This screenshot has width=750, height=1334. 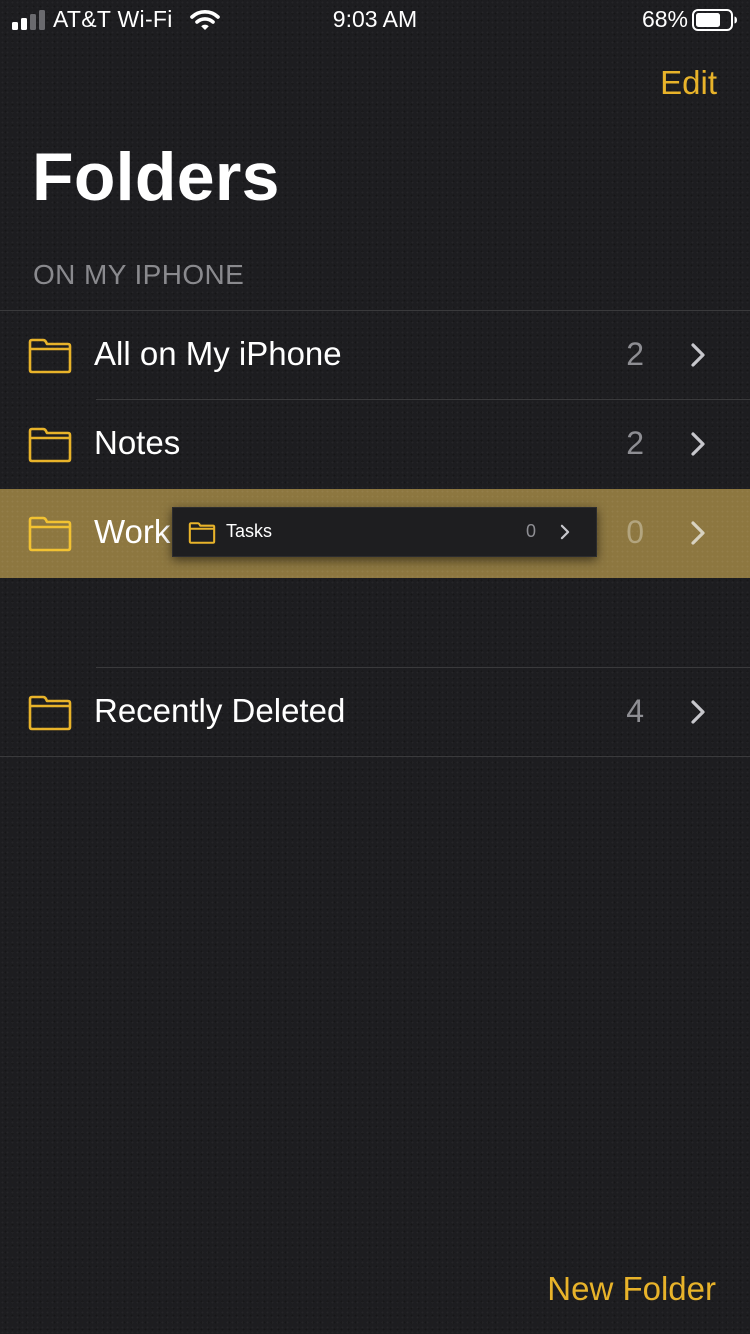 I want to click on drag-preview-count: 0, so click(x=530, y=531).